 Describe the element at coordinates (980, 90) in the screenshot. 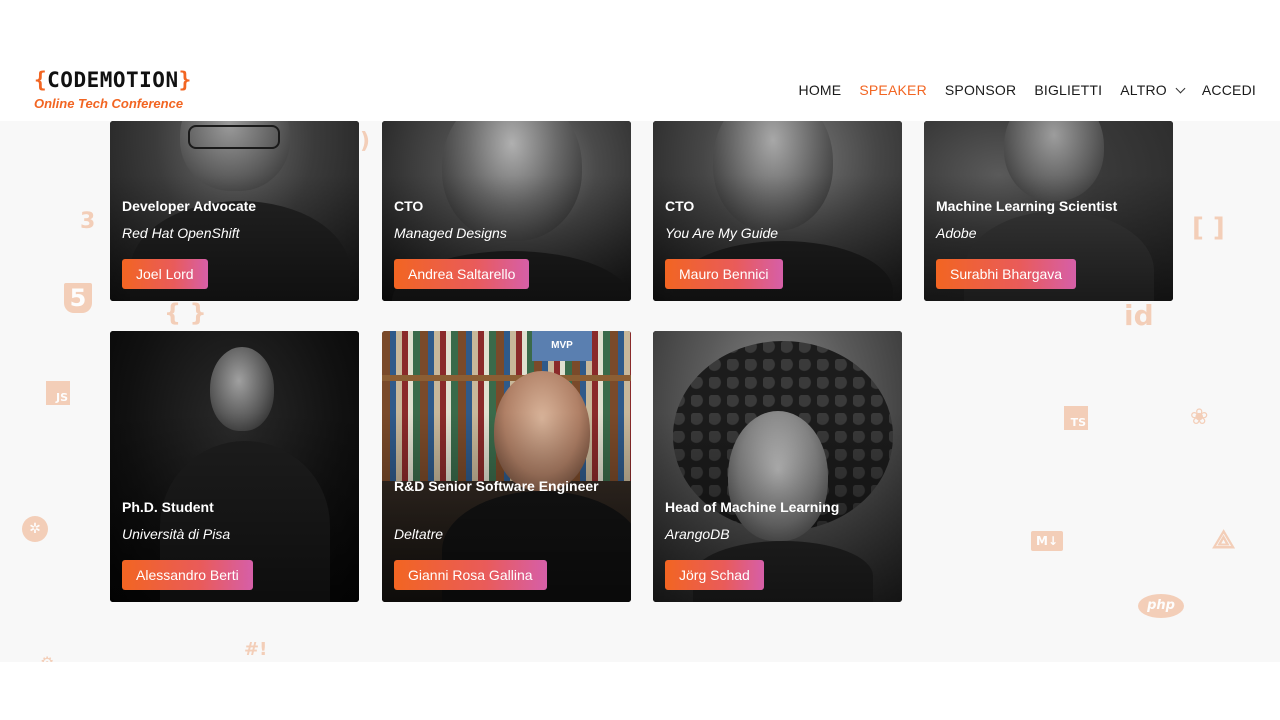

I see `nav-sponsor: SPONSOR` at that location.